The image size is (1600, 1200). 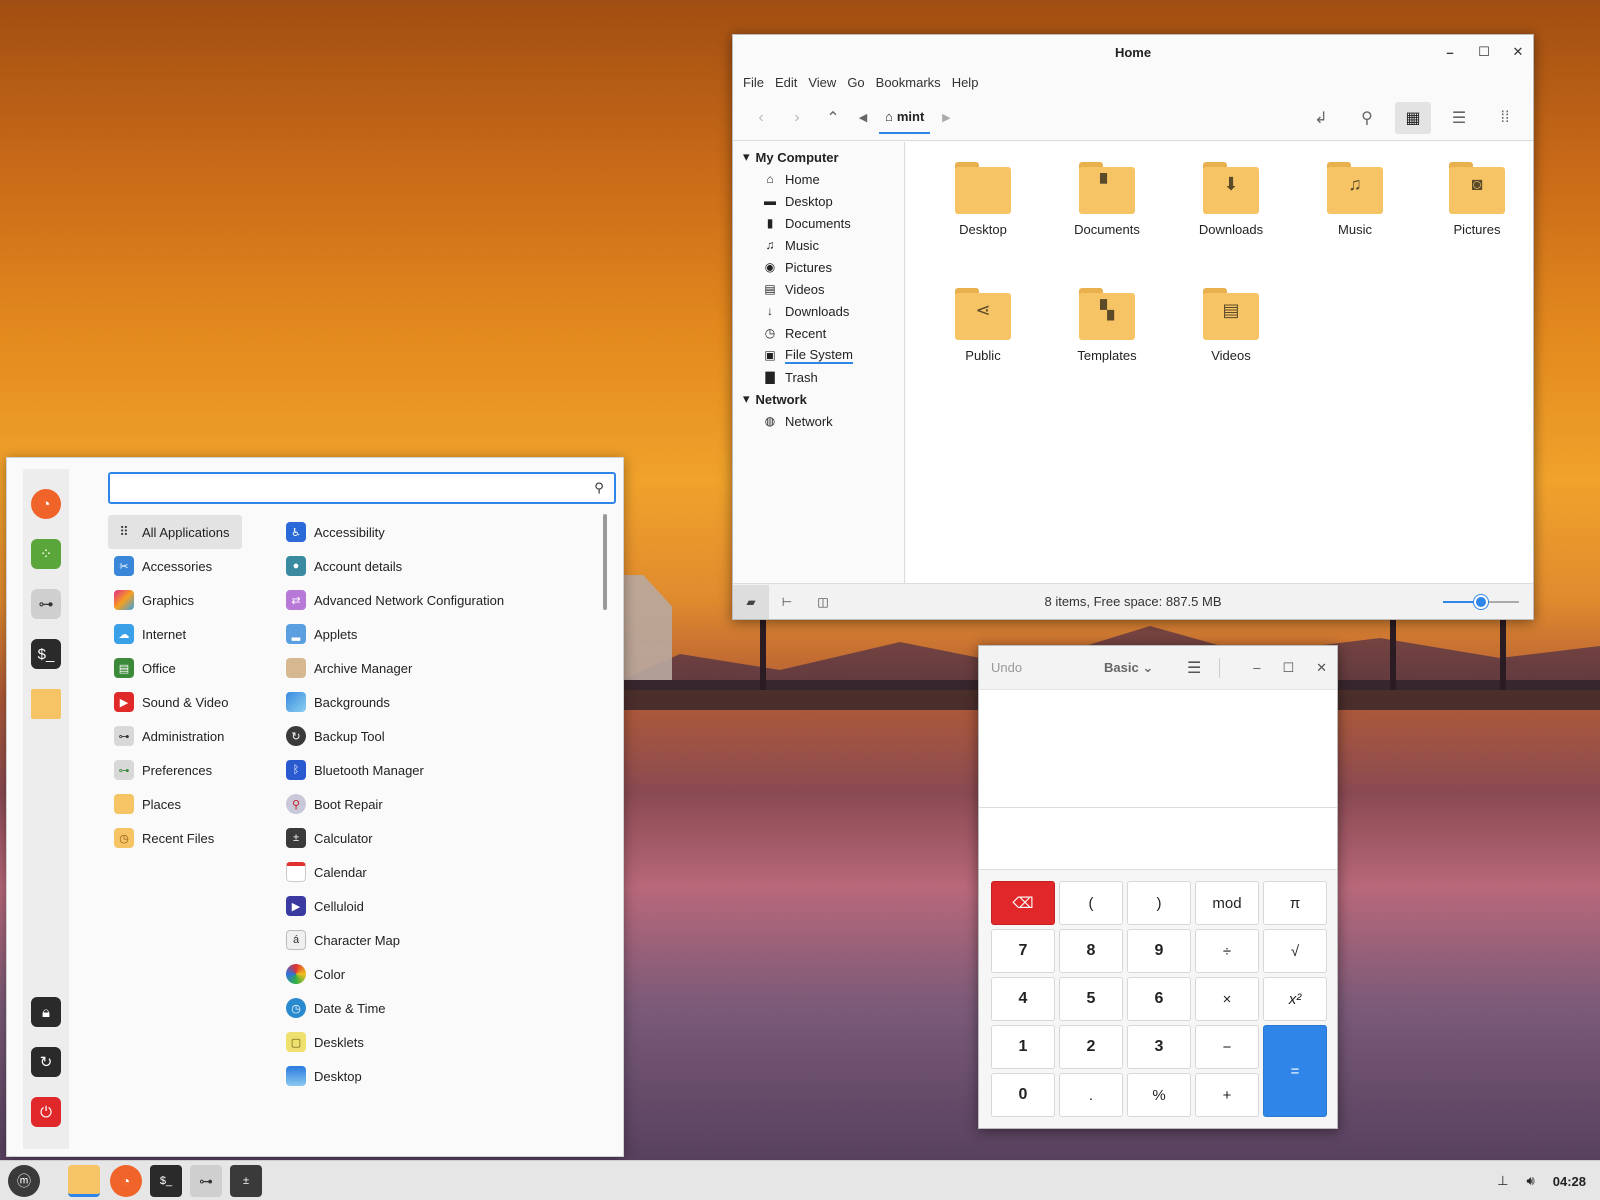 I want to click on subtract-button: −, so click(x=1227, y=1047).